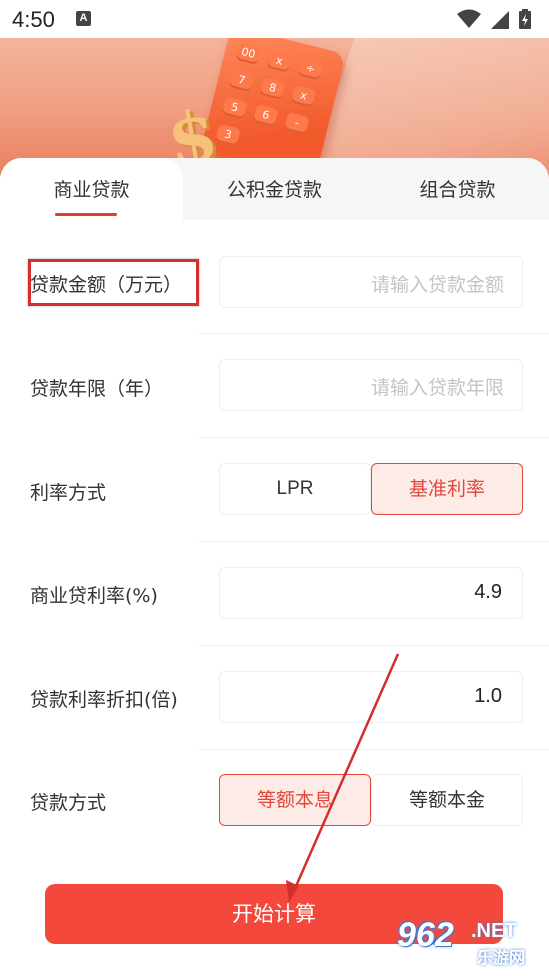 The height and width of the screenshot is (976, 549). Describe the element at coordinates (295, 800) in the screenshot. I see `equal-installment-button: 等额本息` at that location.